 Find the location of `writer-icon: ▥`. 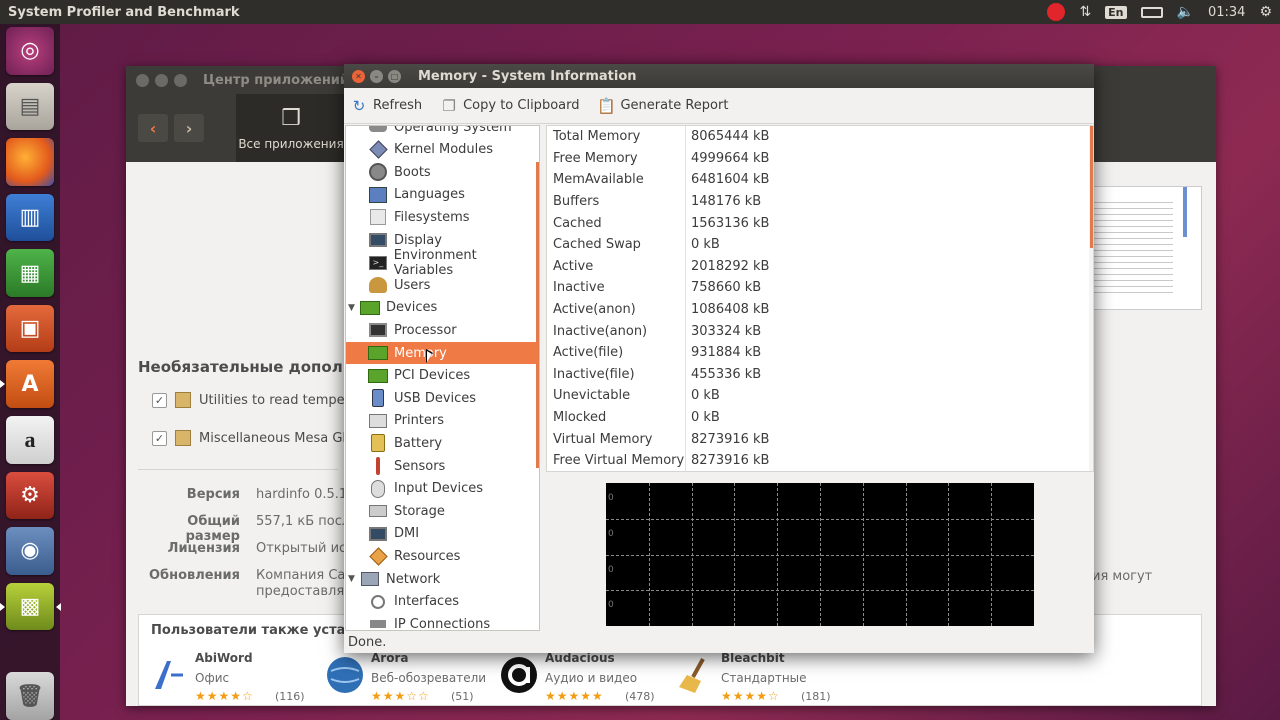

writer-icon: ▥ is located at coordinates (30, 217).